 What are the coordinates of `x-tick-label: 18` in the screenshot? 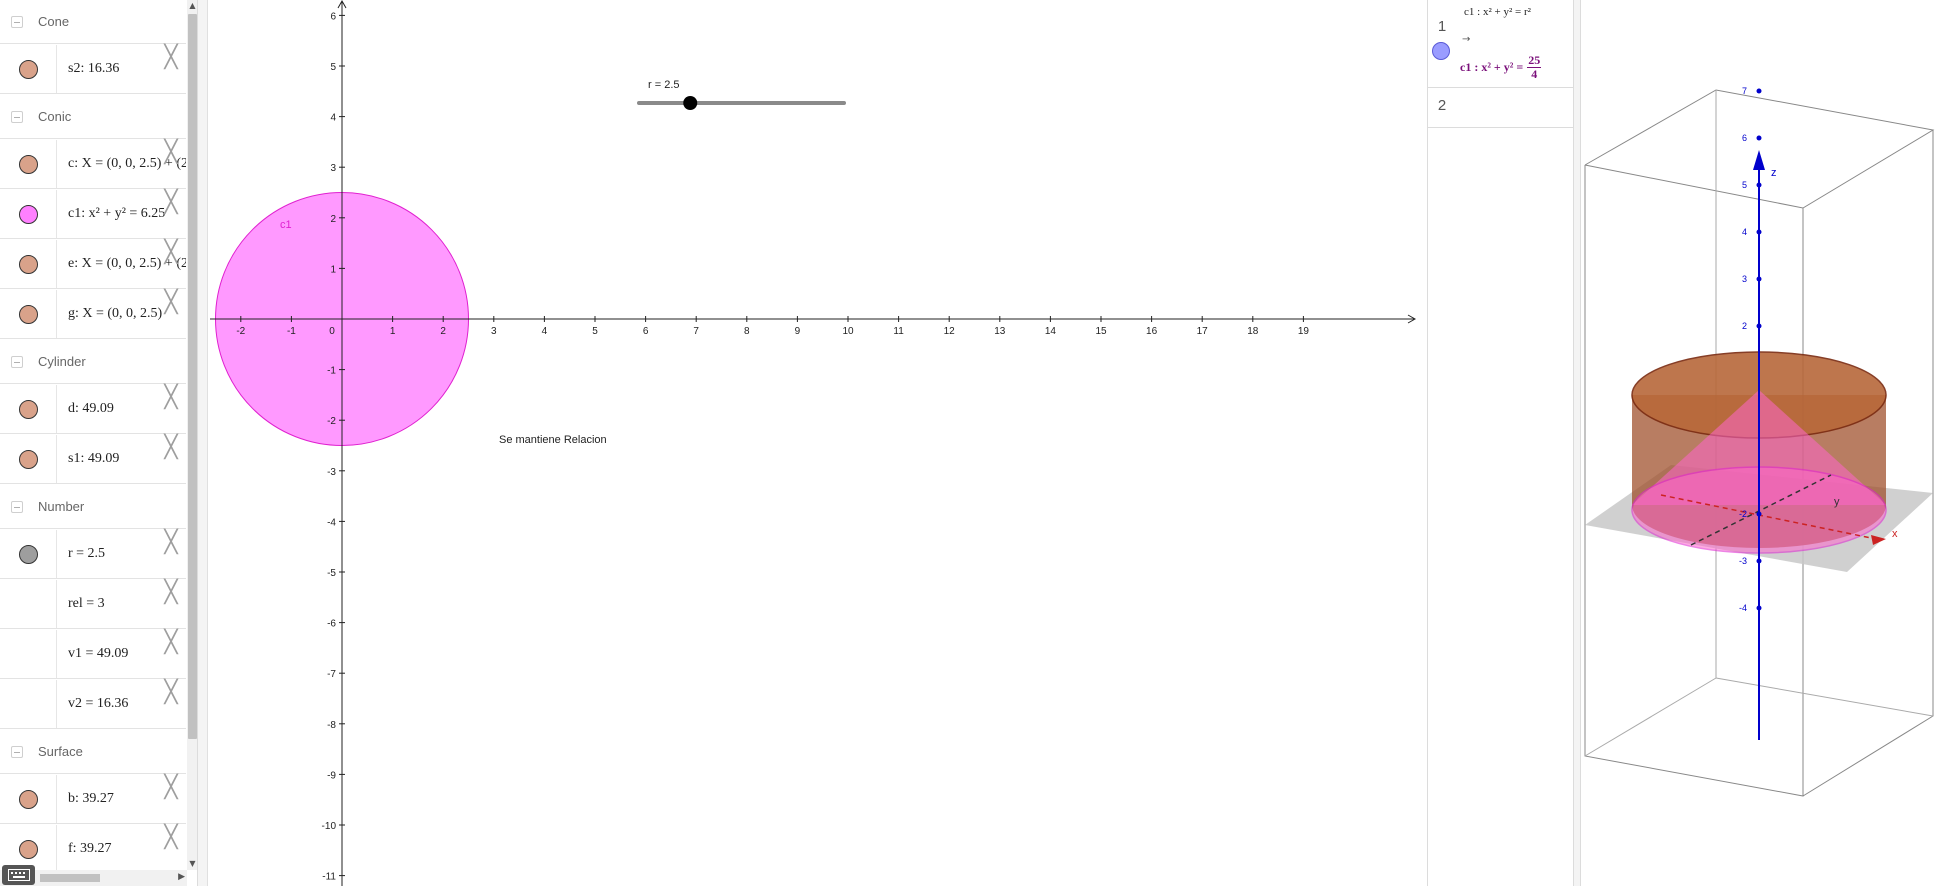 It's located at (1253, 331).